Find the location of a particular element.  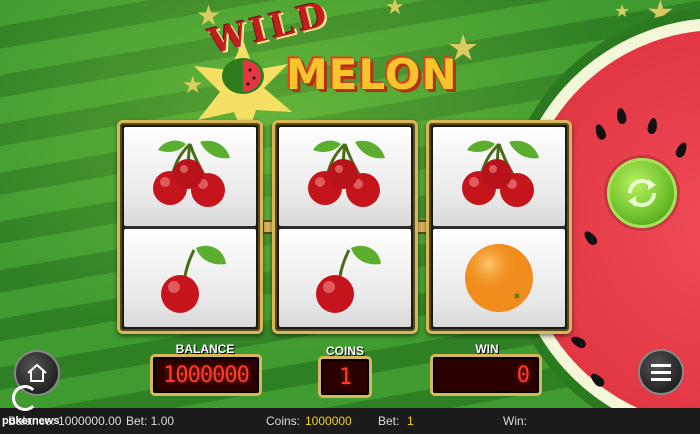

pokernews-logo-icon is located at coordinates (25, 398).